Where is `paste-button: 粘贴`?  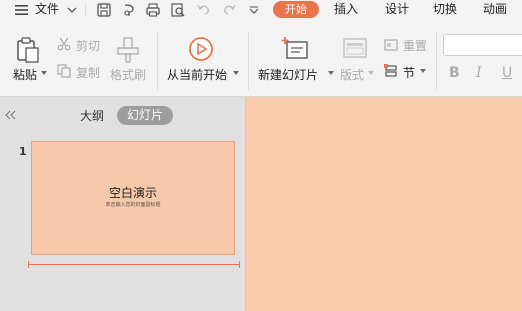 paste-button: 粘贴 is located at coordinates (25, 74).